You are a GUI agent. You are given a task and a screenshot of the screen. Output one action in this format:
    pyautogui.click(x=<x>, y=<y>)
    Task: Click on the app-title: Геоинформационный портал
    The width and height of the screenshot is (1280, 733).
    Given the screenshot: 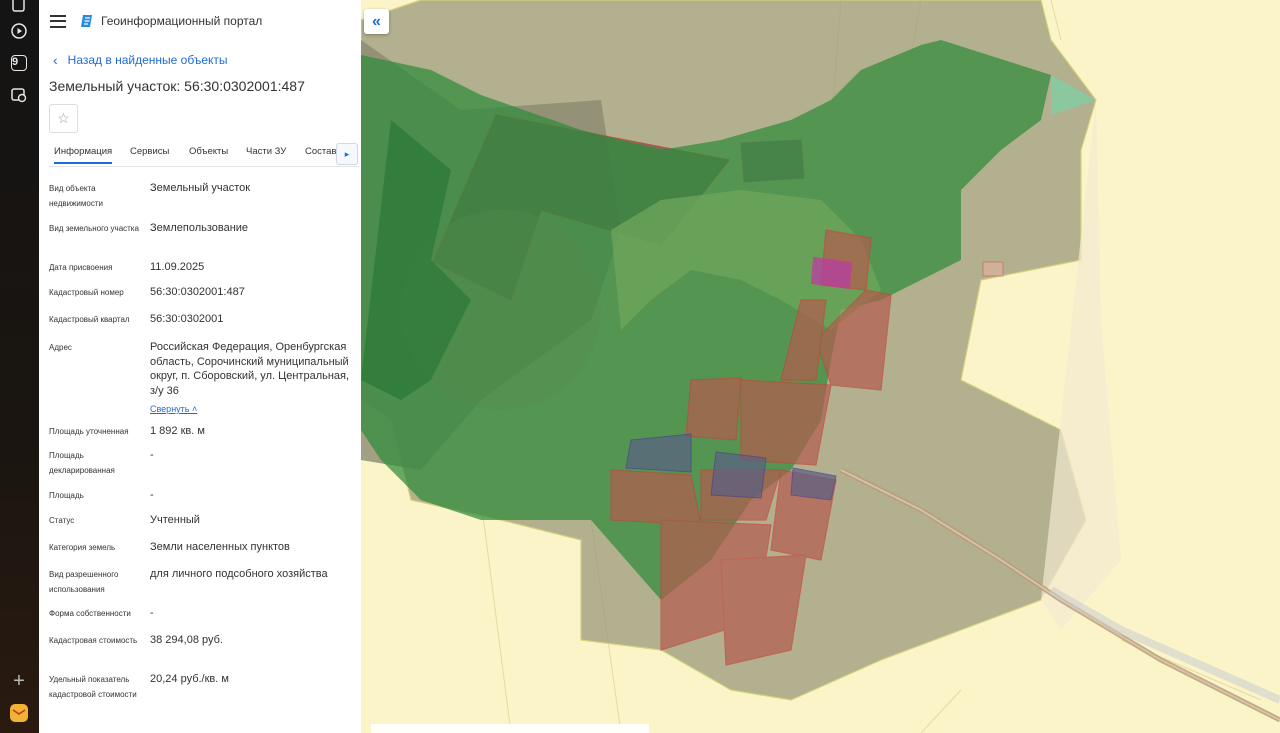 What is the action you would take?
    pyautogui.click(x=182, y=21)
    